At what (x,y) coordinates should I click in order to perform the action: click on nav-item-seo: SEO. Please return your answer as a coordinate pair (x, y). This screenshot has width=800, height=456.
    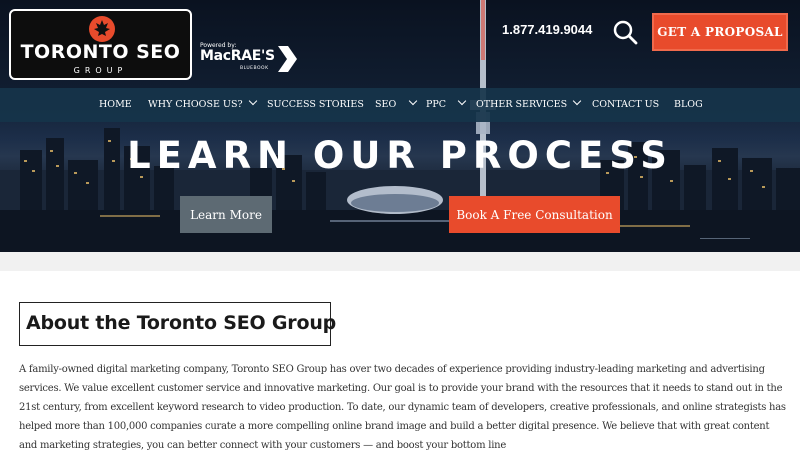
    Looking at the image, I should click on (396, 105).